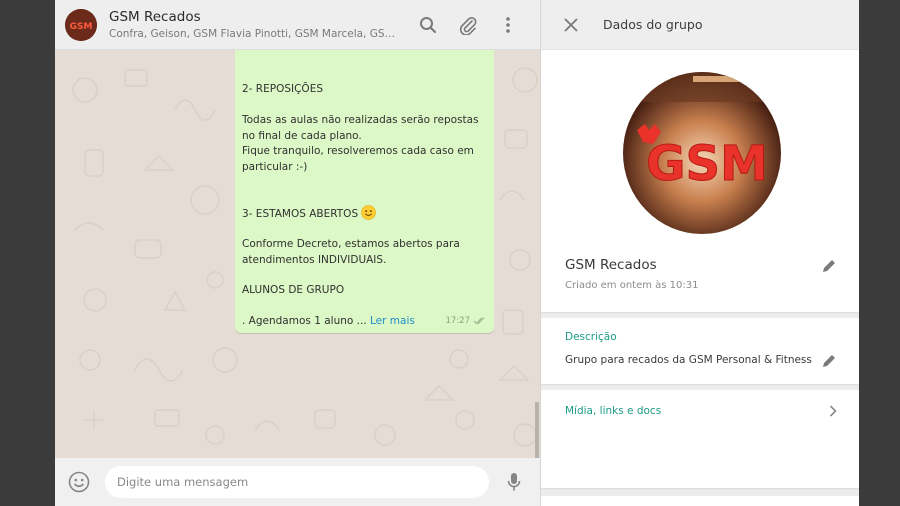 The height and width of the screenshot is (506, 900). Describe the element at coordinates (613, 411) in the screenshot. I see `media-label: Mídia, links e docs` at that location.